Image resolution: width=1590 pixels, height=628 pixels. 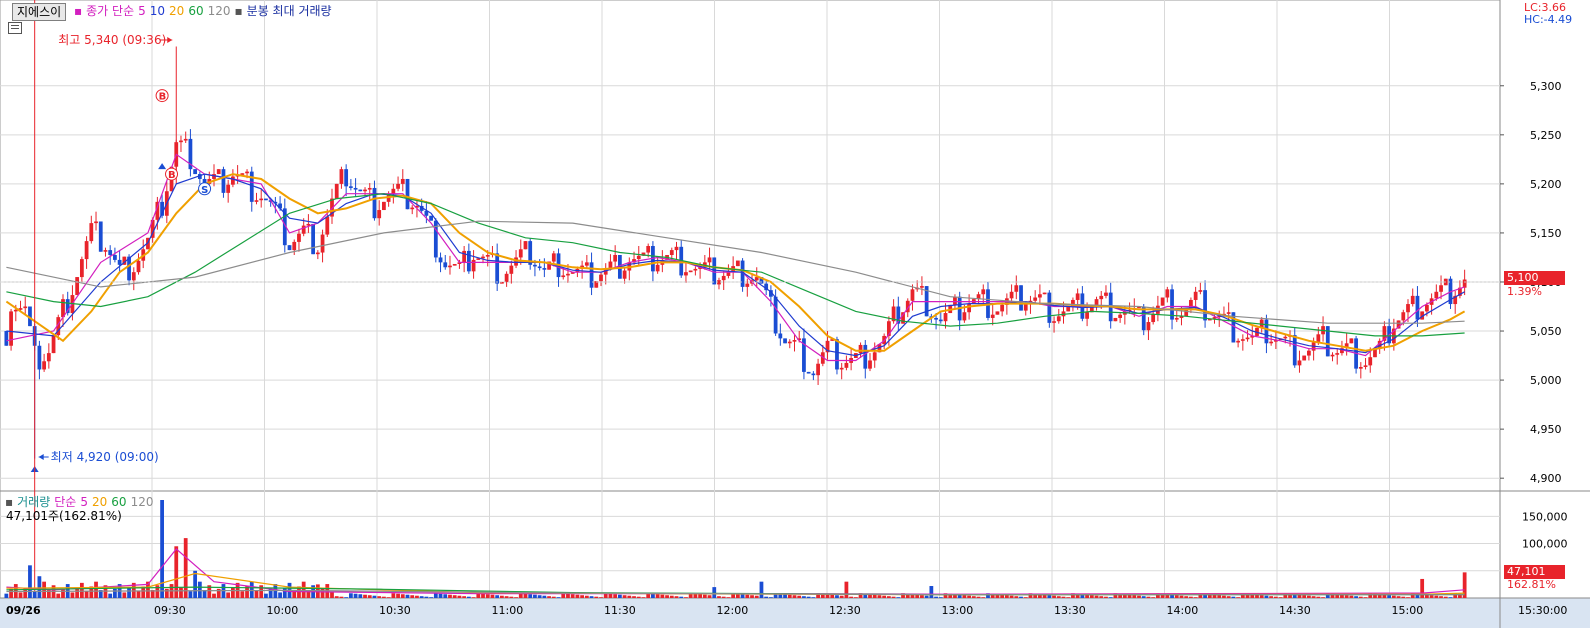 What do you see at coordinates (620, 610) in the screenshot?
I see `time-tick-label: 11:30` at bounding box center [620, 610].